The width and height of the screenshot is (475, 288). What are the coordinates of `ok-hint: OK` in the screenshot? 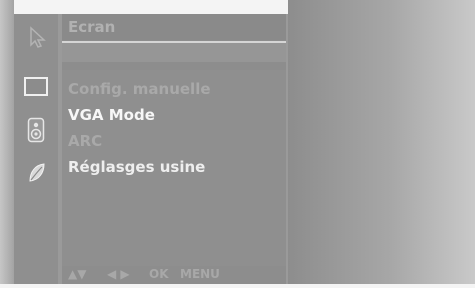 It's located at (159, 274).